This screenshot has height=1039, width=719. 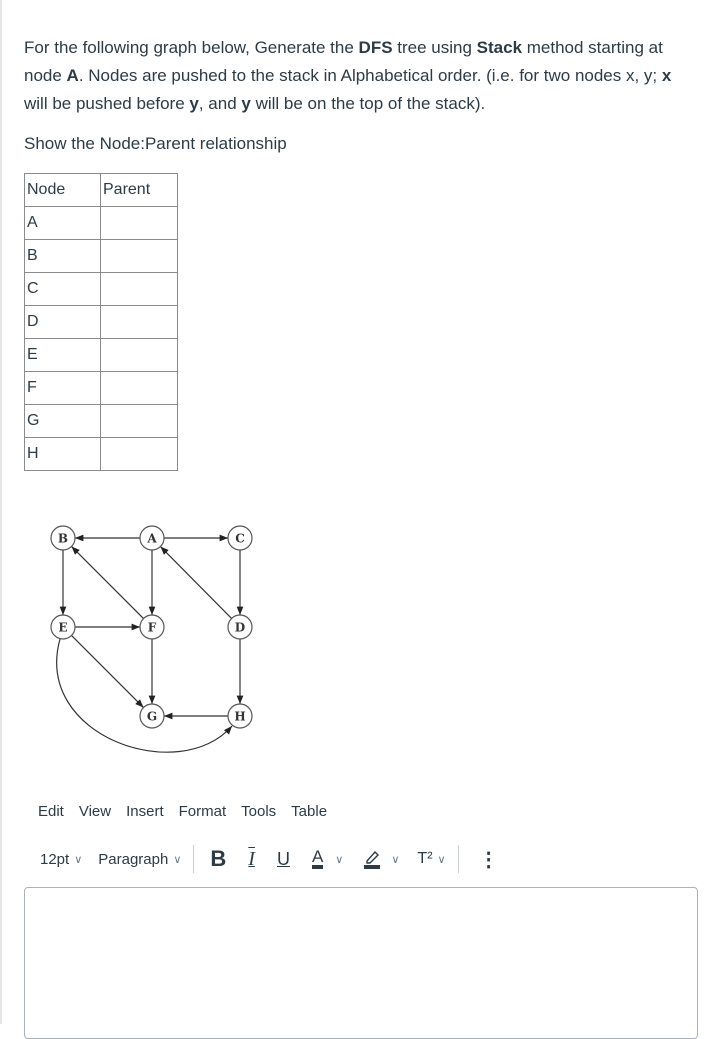 I want to click on node-label: A, so click(x=151, y=539).